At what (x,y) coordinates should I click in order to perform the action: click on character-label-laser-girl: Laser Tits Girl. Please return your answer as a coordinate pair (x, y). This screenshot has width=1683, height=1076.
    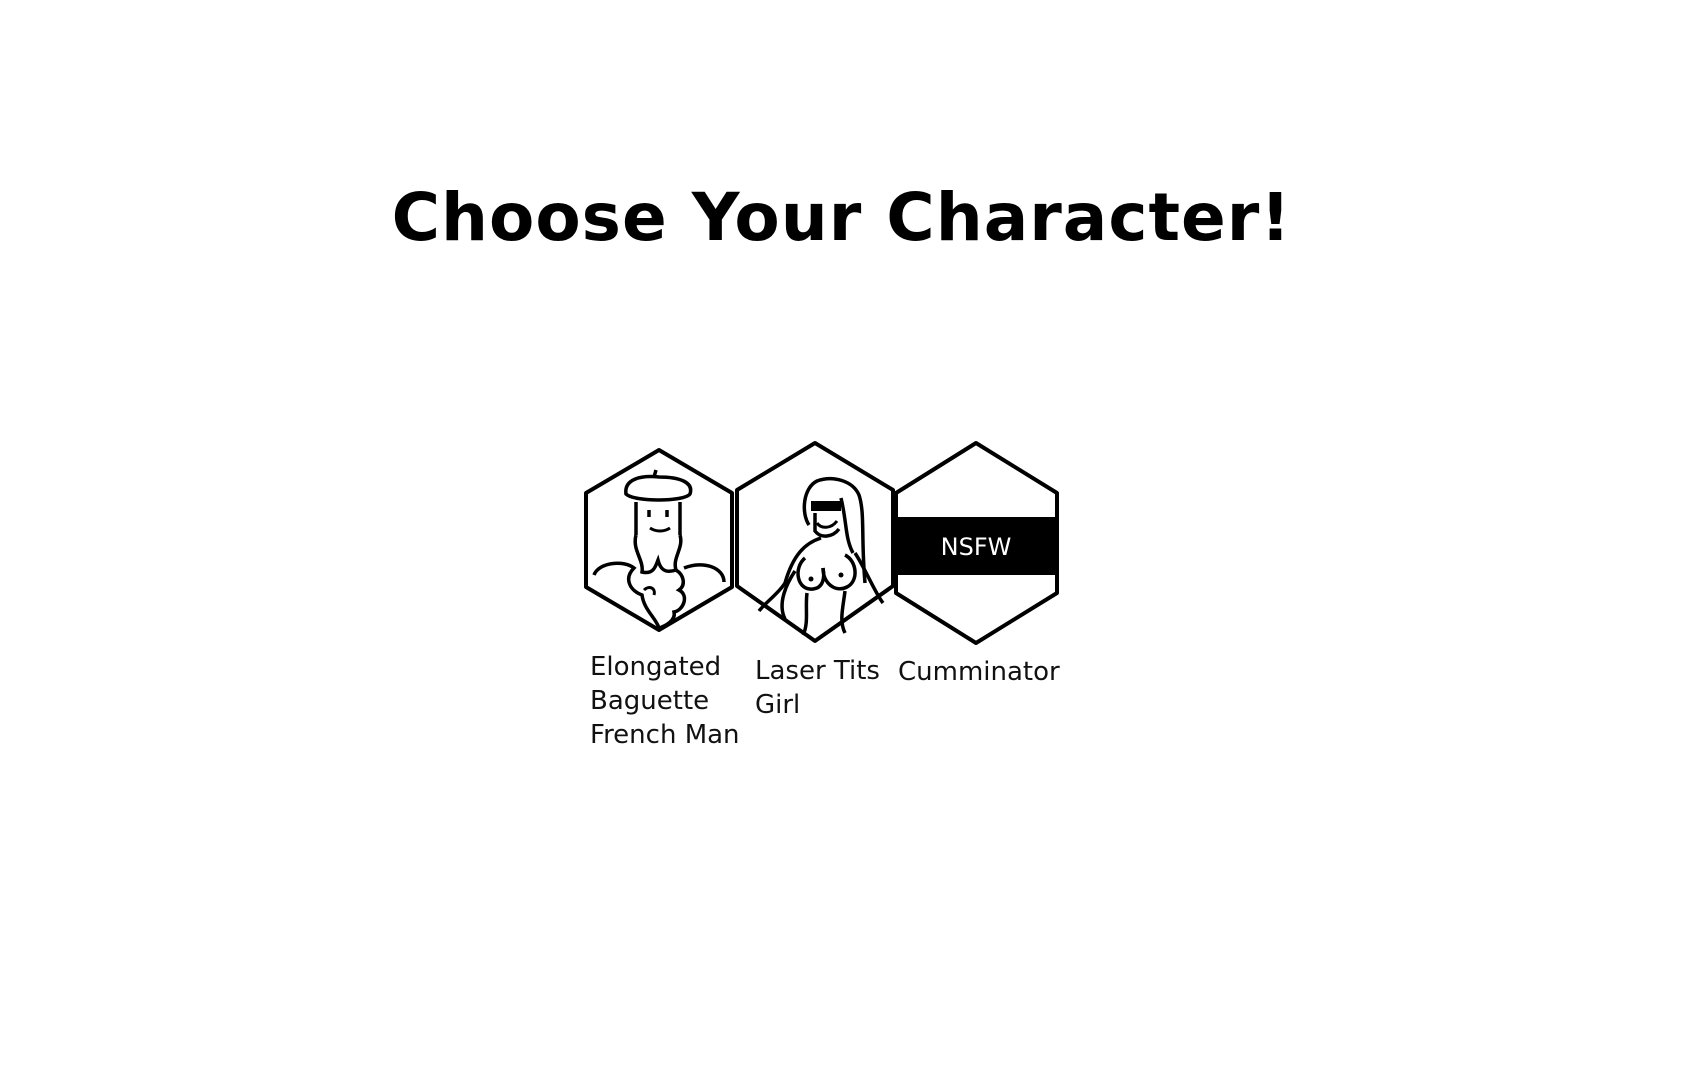
    Looking at the image, I should click on (817, 688).